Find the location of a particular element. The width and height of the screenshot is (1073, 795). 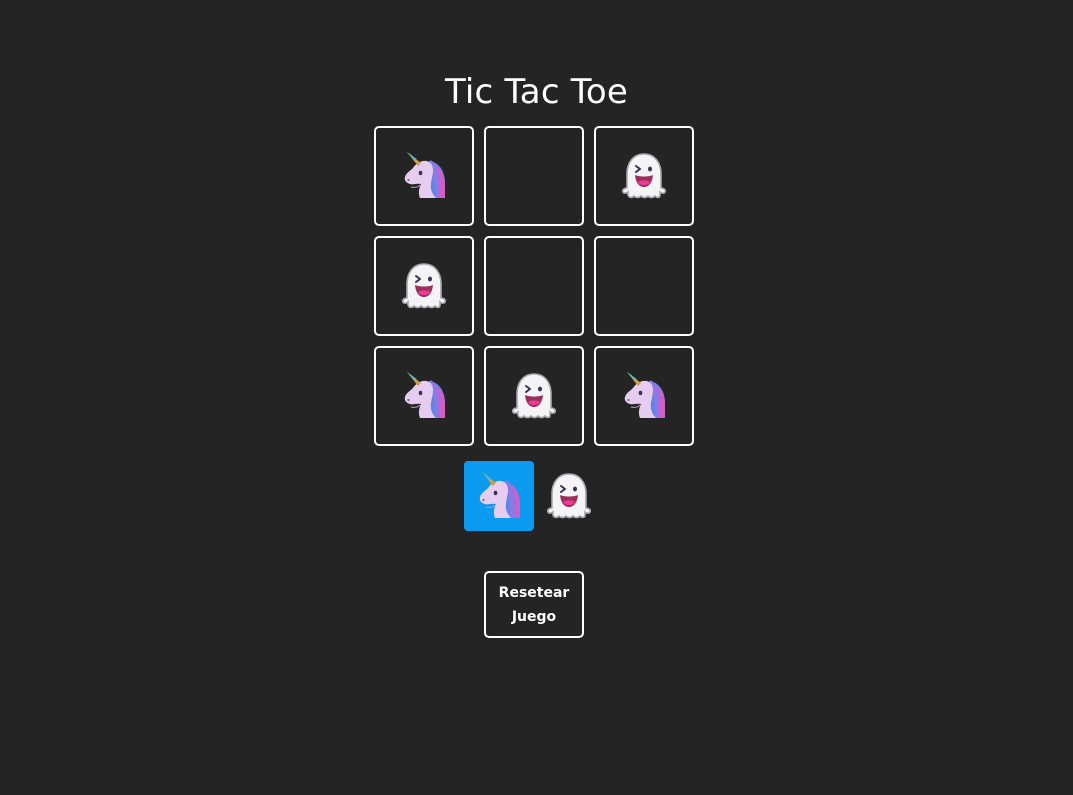

turn-indicator is located at coordinates (534, 496).